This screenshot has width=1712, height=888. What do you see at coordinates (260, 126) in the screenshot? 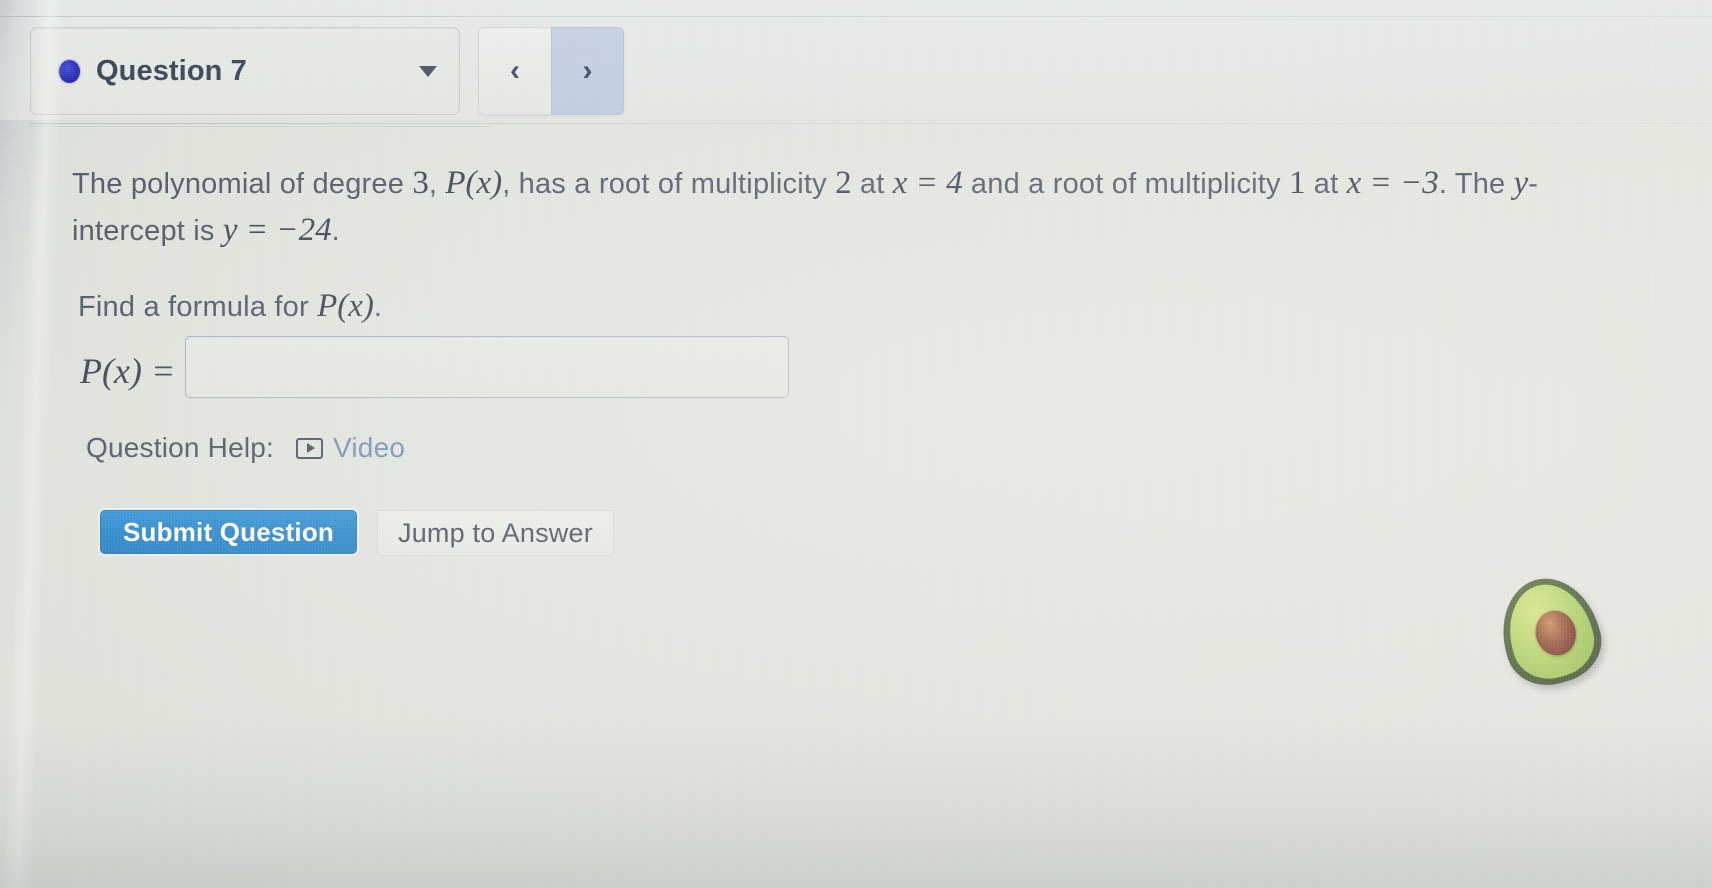
I see `toolbar-divider-secondary` at bounding box center [260, 126].